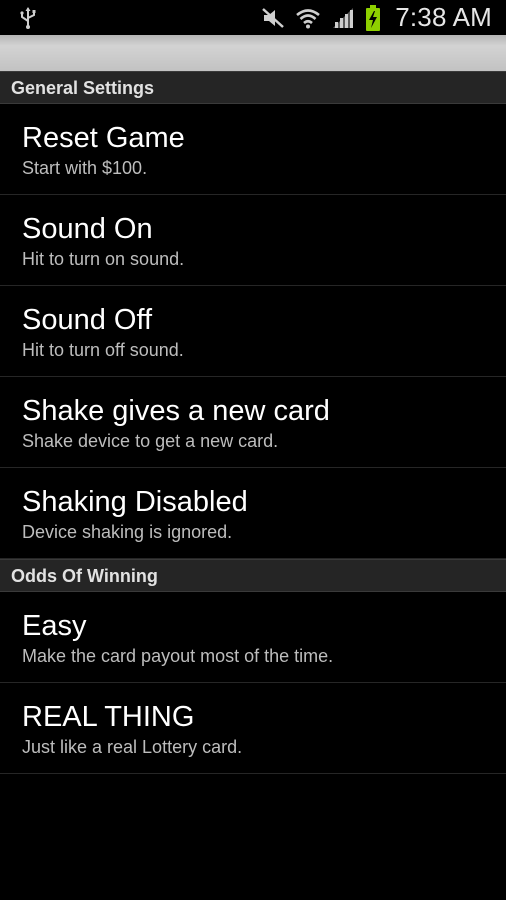 This screenshot has height=900, width=506. What do you see at coordinates (87, 229) in the screenshot?
I see `pref-title: Sound On` at bounding box center [87, 229].